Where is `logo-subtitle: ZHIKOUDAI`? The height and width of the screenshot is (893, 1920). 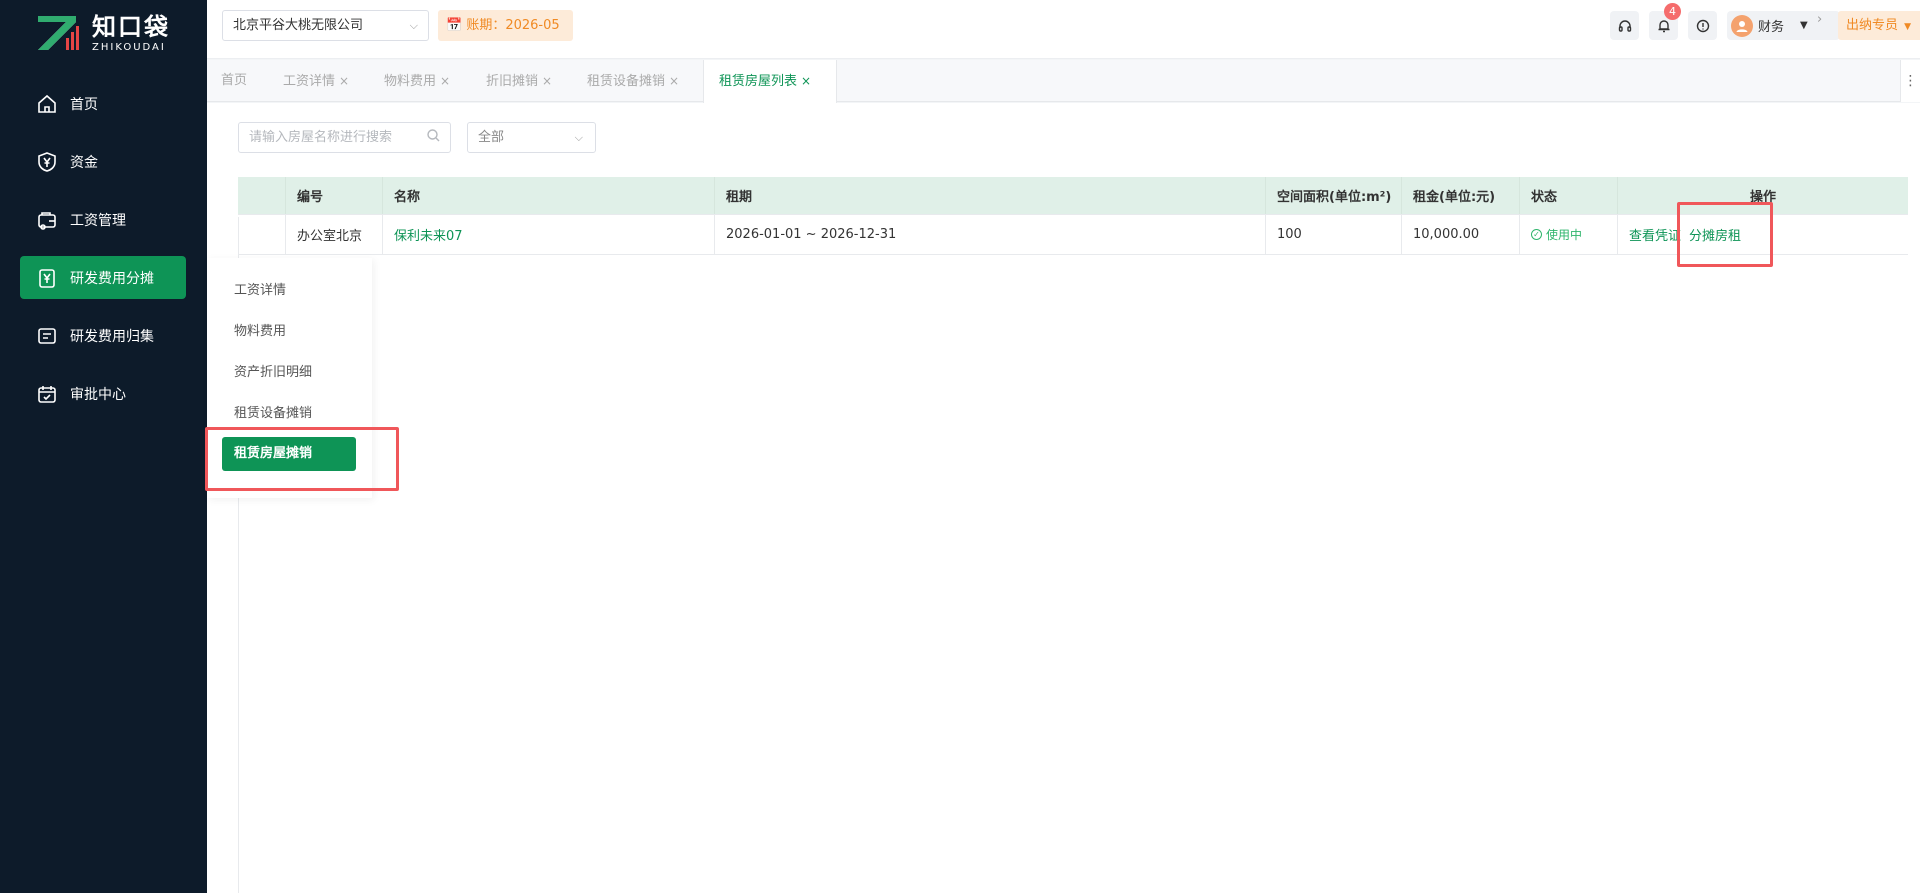 logo-subtitle: ZHIKOUDAI is located at coordinates (129, 47).